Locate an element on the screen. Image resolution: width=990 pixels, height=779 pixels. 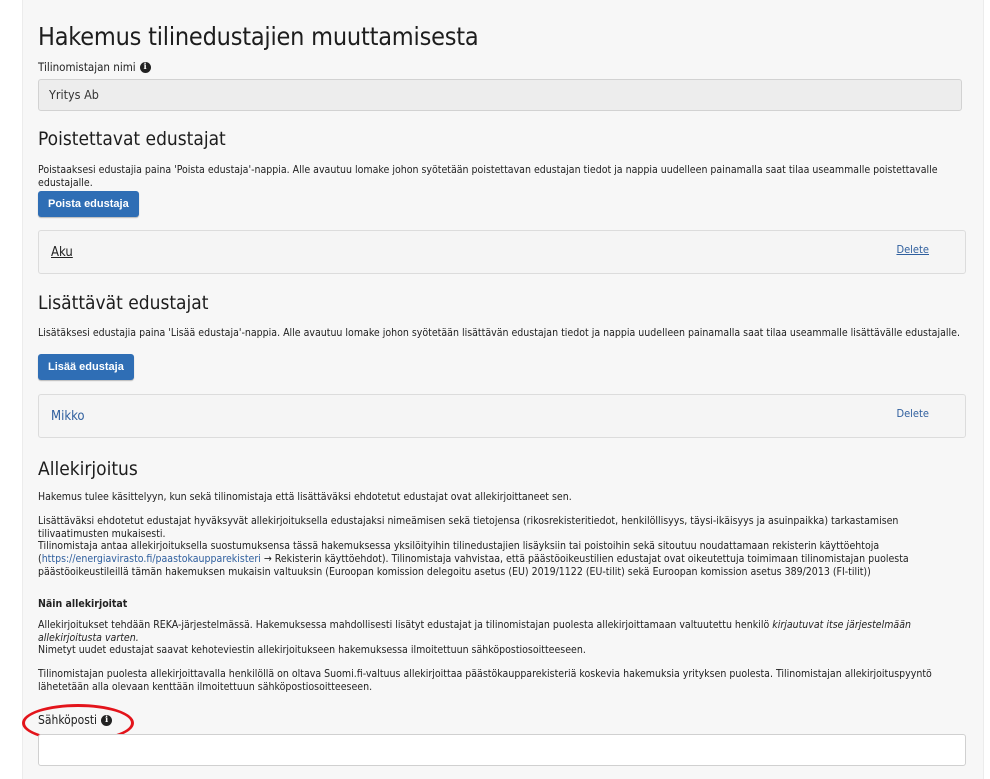
delete-added-representative-link: Delete is located at coordinates (912, 413).